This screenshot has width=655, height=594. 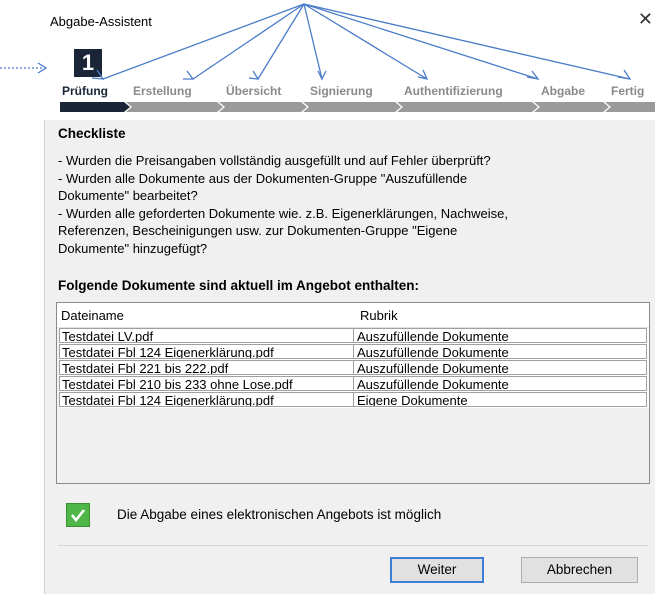 What do you see at coordinates (349, 21) in the screenshot?
I see `title-bar: Abgabe-Assistent ✕` at bounding box center [349, 21].